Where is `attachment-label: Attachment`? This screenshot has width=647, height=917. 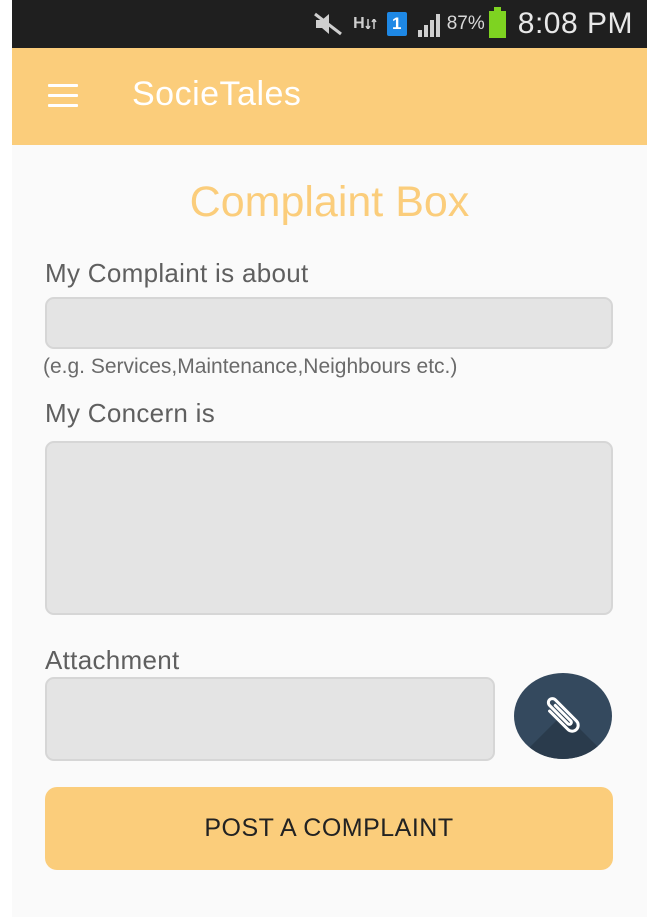 attachment-label: Attachment is located at coordinates (112, 660).